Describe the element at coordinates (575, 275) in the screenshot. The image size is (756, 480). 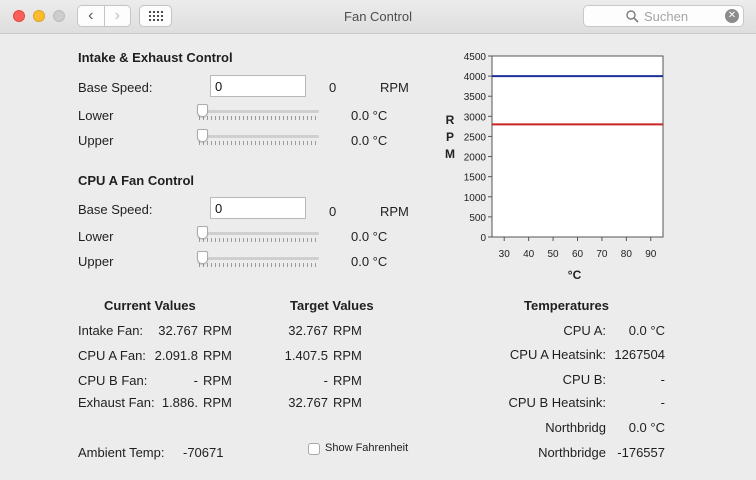
I see `x-axis-label: °C` at that location.